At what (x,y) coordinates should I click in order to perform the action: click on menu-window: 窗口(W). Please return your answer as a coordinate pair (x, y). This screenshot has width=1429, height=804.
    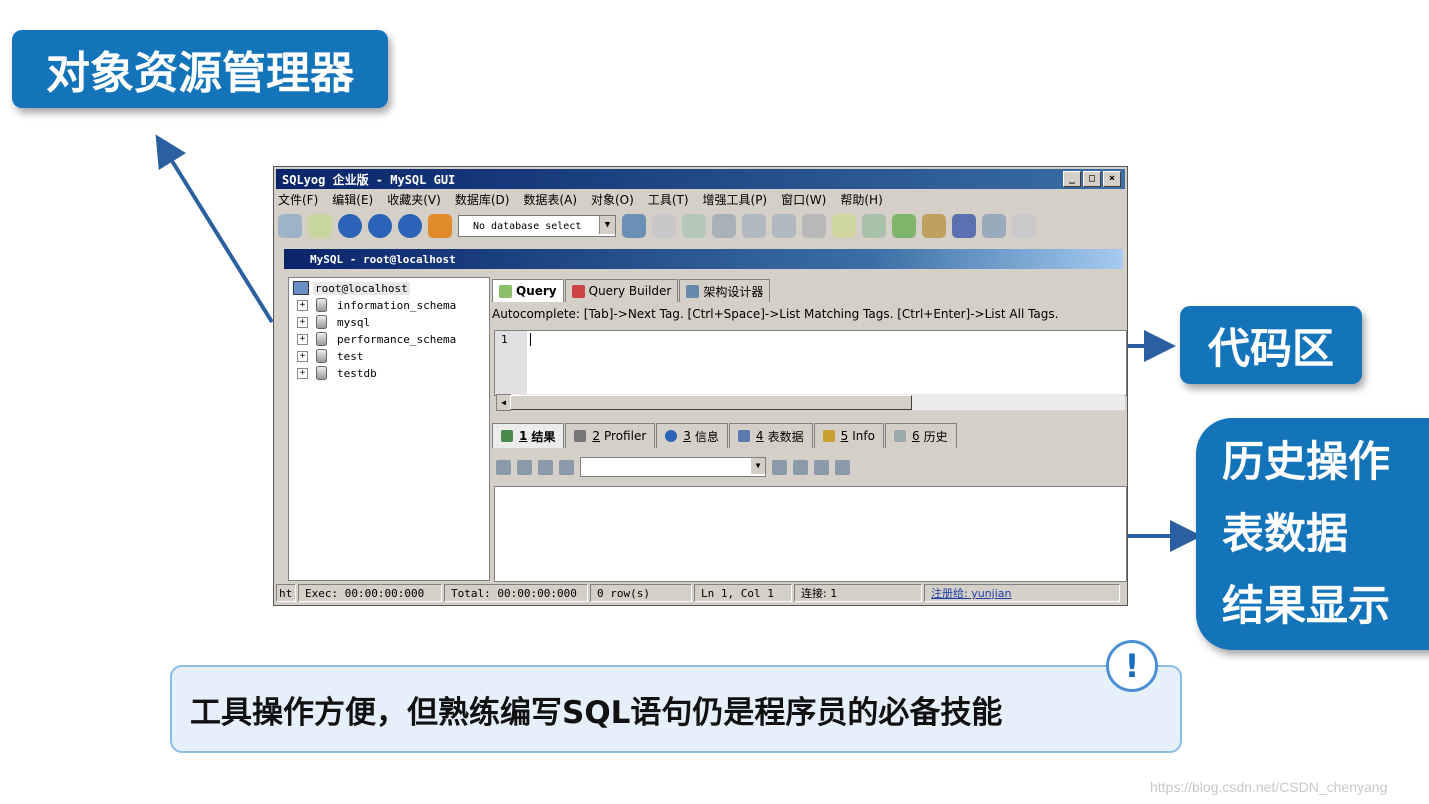
    Looking at the image, I should click on (803, 200).